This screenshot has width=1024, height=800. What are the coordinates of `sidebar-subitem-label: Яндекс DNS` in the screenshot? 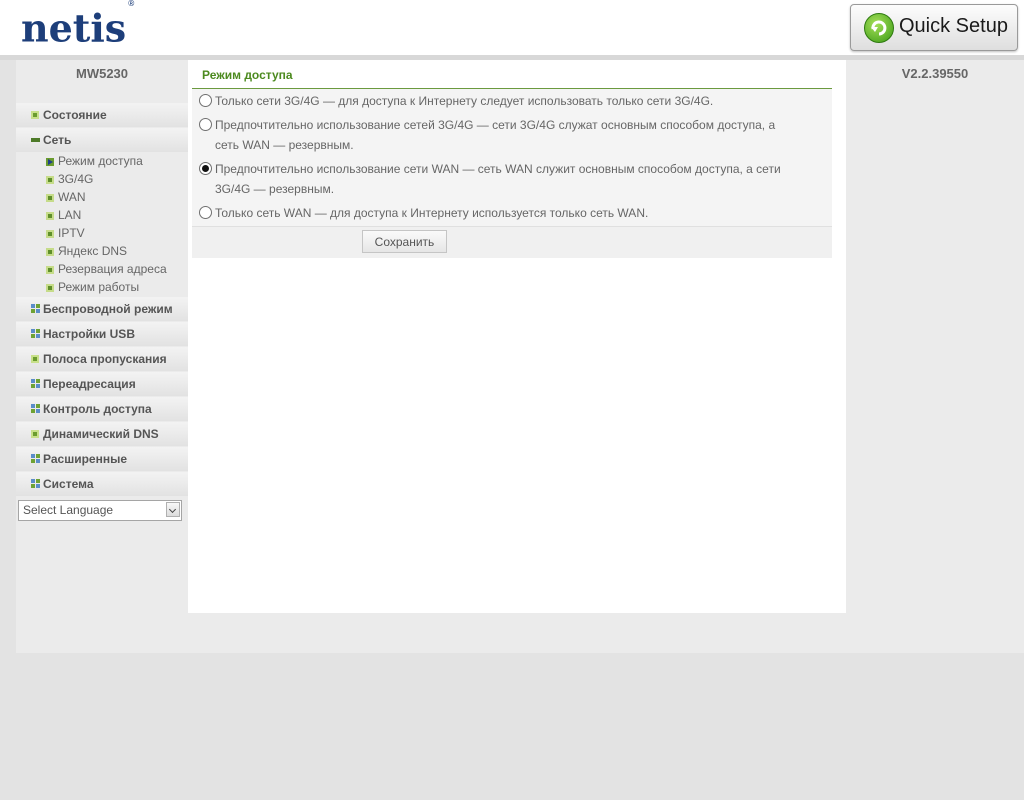 It's located at (93, 251).